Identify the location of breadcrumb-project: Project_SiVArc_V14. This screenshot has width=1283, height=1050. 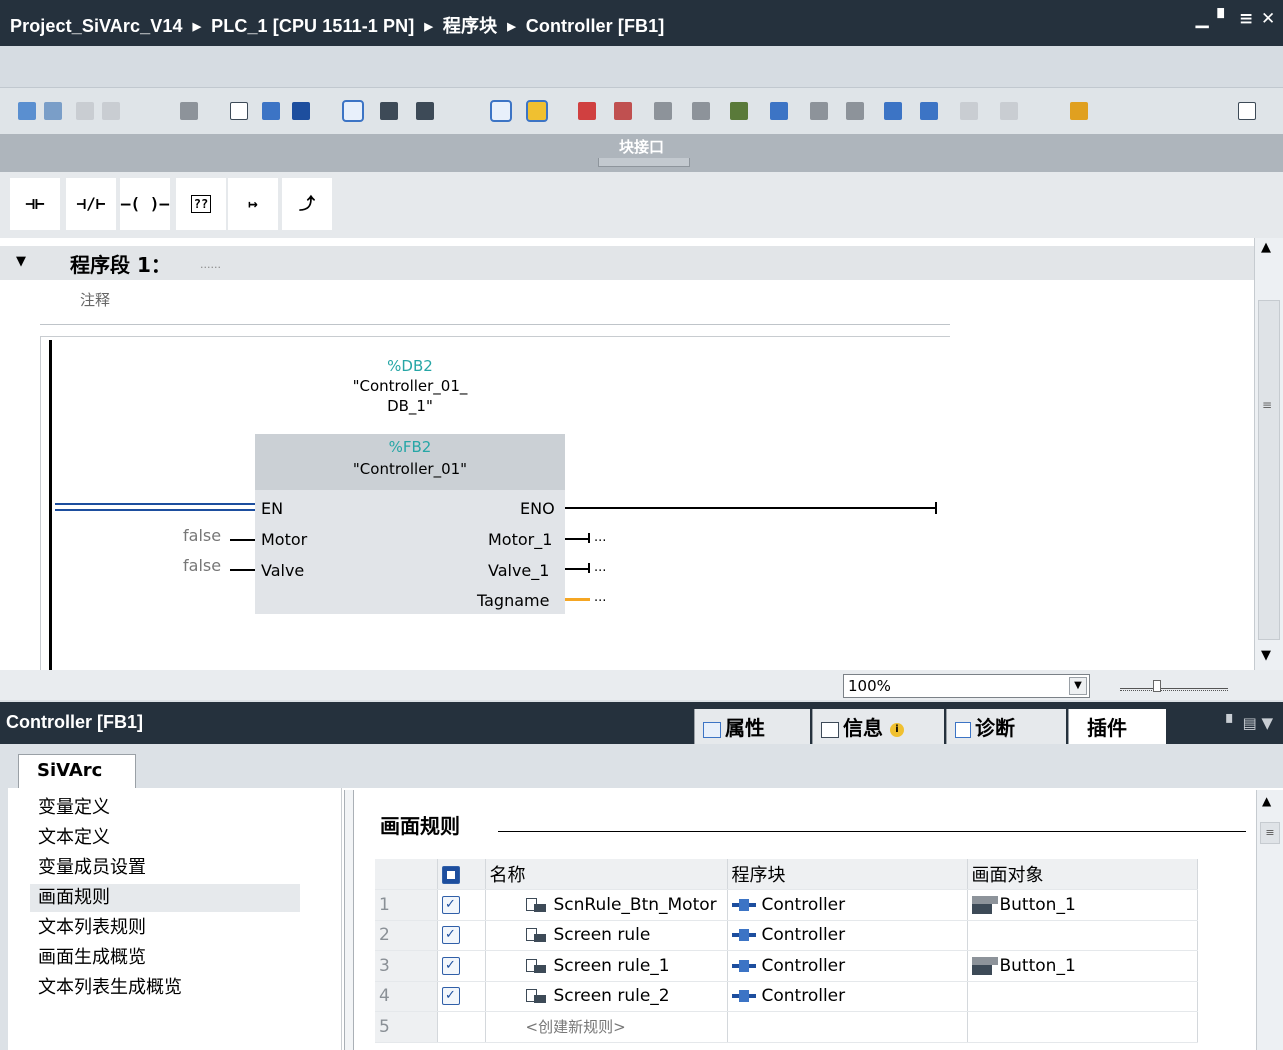
(96, 26).